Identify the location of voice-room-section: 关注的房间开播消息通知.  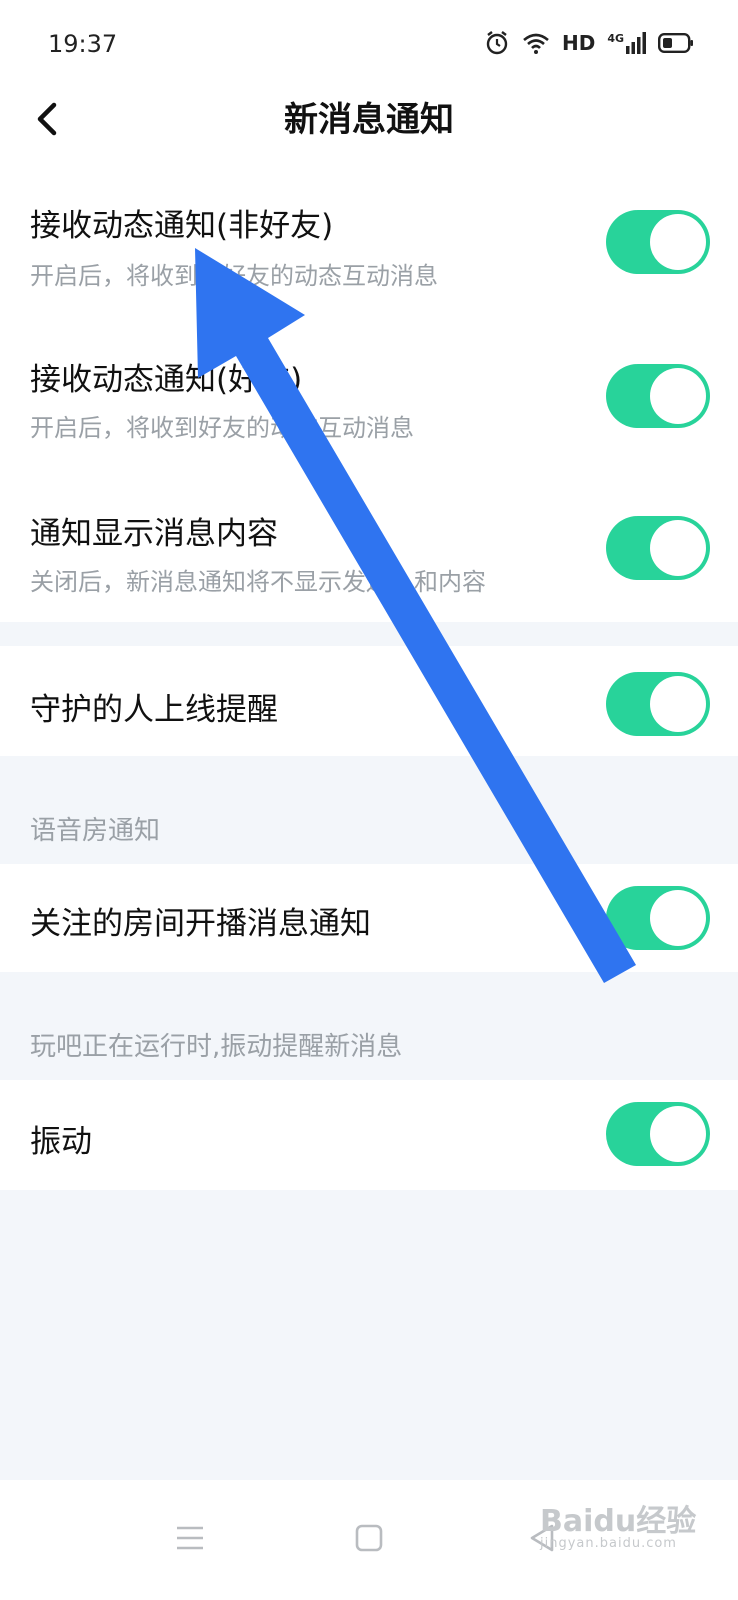
(369, 918).